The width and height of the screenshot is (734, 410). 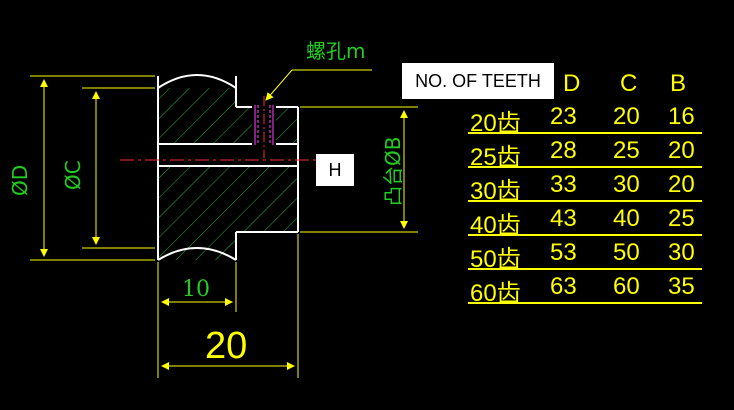 I want to click on c-cell: 50, so click(x=626, y=252).